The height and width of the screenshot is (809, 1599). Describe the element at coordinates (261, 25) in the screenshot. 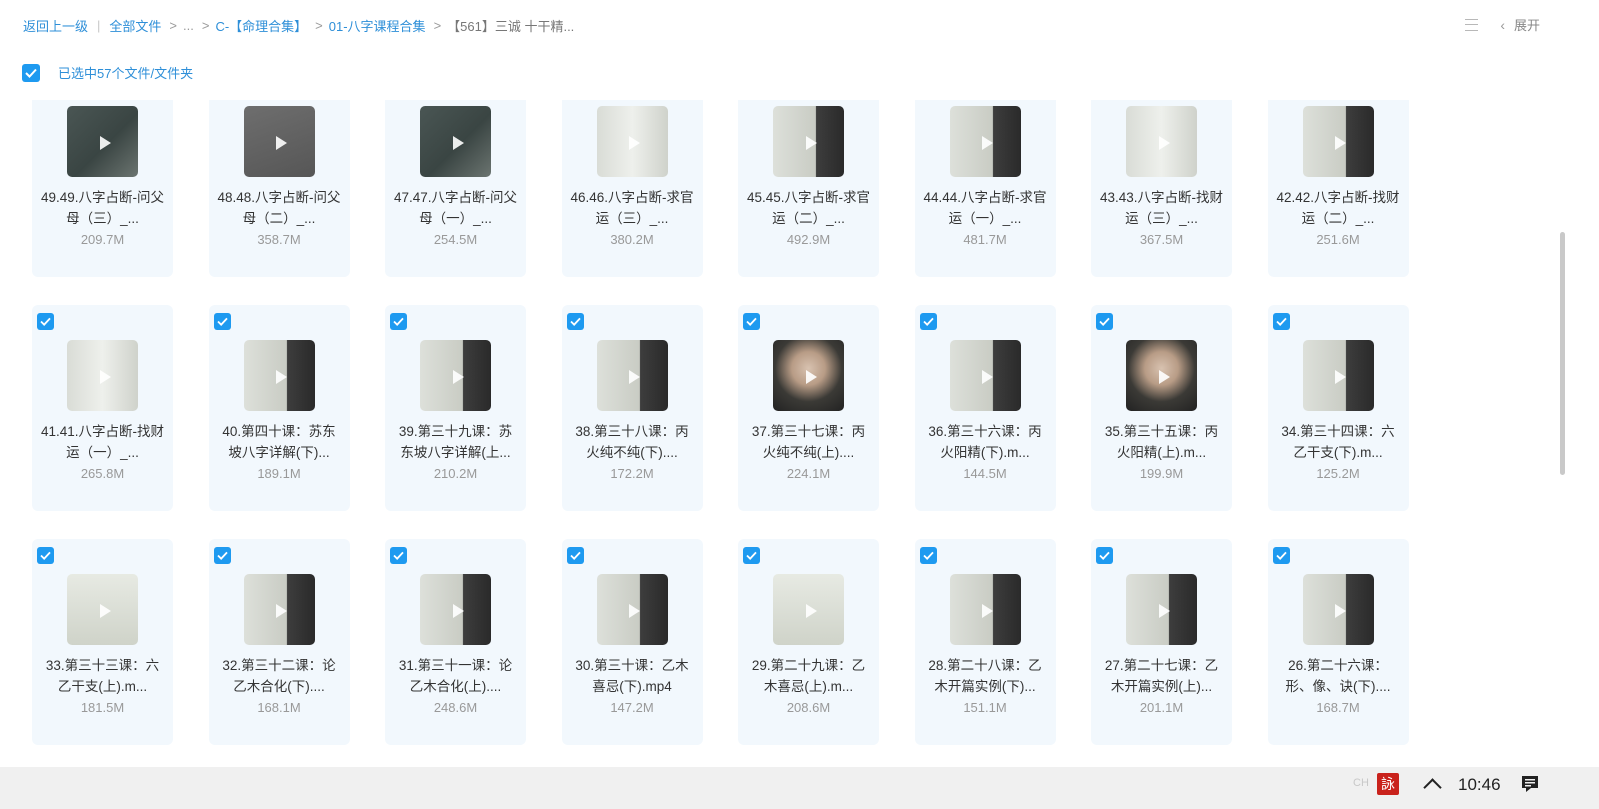

I see `breadcrumb-level1: C-【命理合集】` at that location.